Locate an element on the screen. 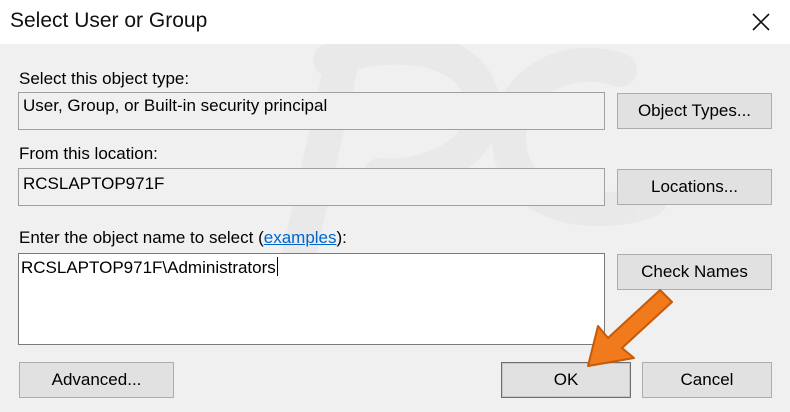 The width and height of the screenshot is (790, 412). object-name-label-suffix: ): is located at coordinates (341, 237).